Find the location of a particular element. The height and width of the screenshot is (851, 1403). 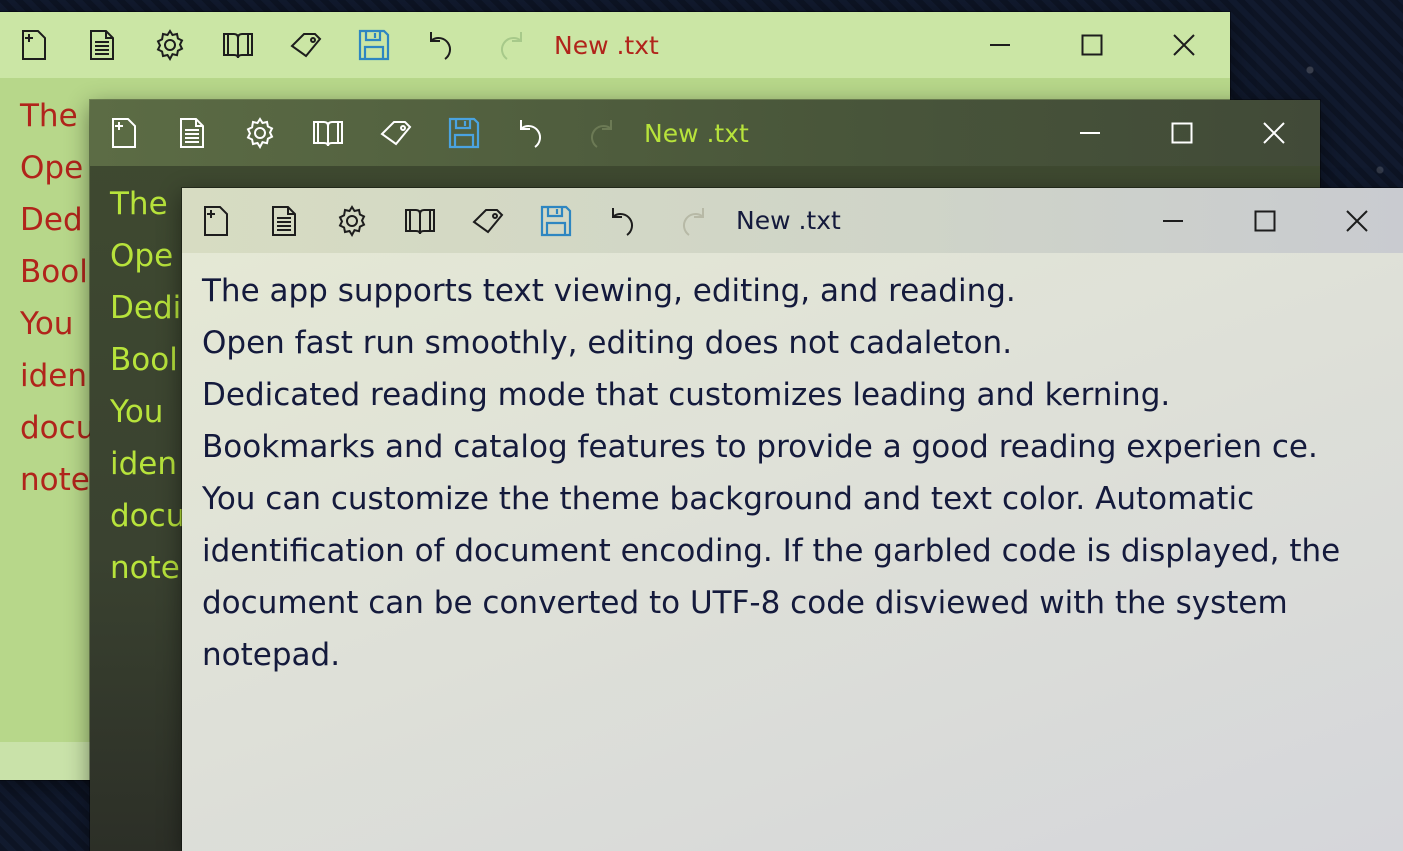

text-line: notepad. is located at coordinates (271, 655).